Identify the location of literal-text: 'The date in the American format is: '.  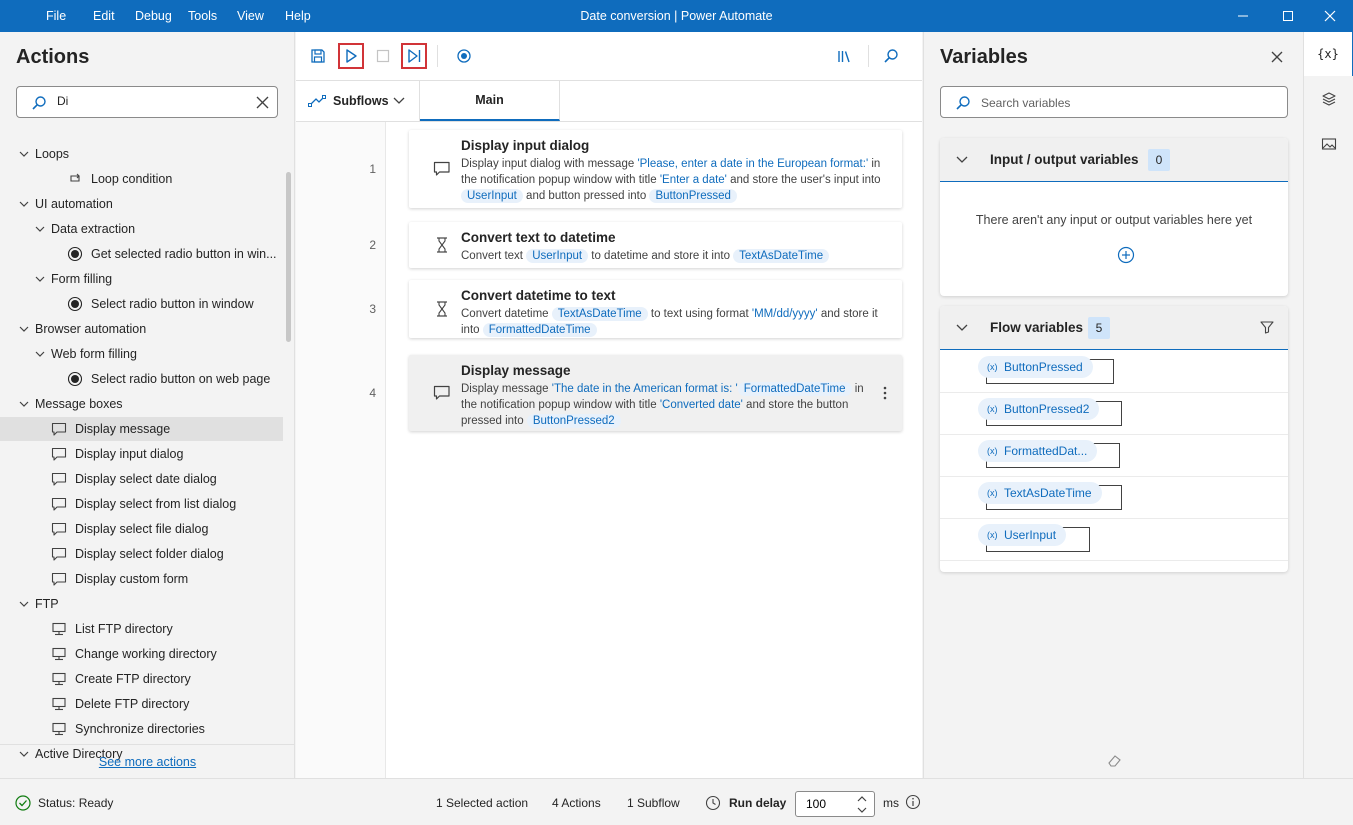
(644, 389).